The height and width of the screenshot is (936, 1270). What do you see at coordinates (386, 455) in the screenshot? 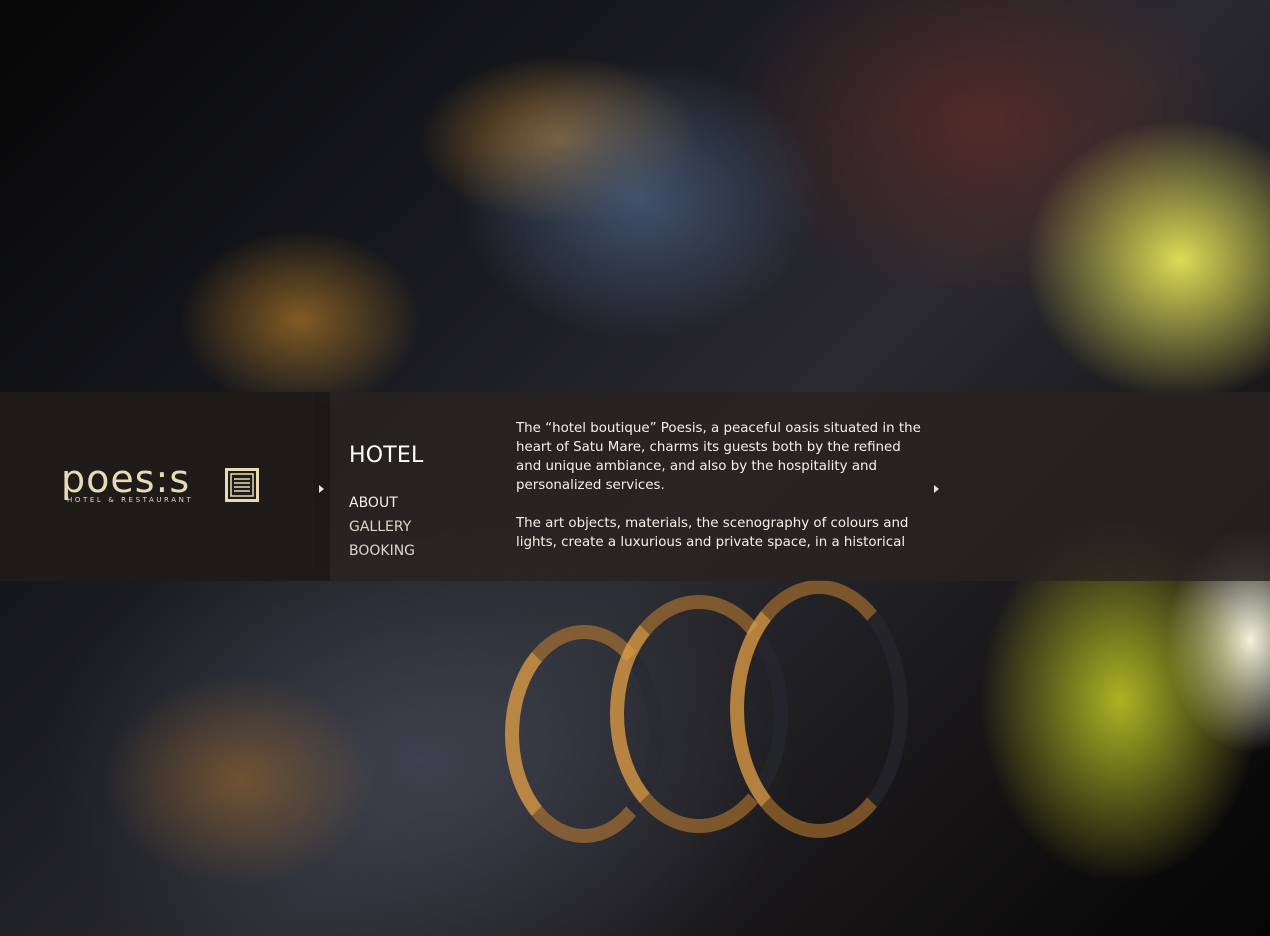
I see `page-title: HOTEL` at bounding box center [386, 455].